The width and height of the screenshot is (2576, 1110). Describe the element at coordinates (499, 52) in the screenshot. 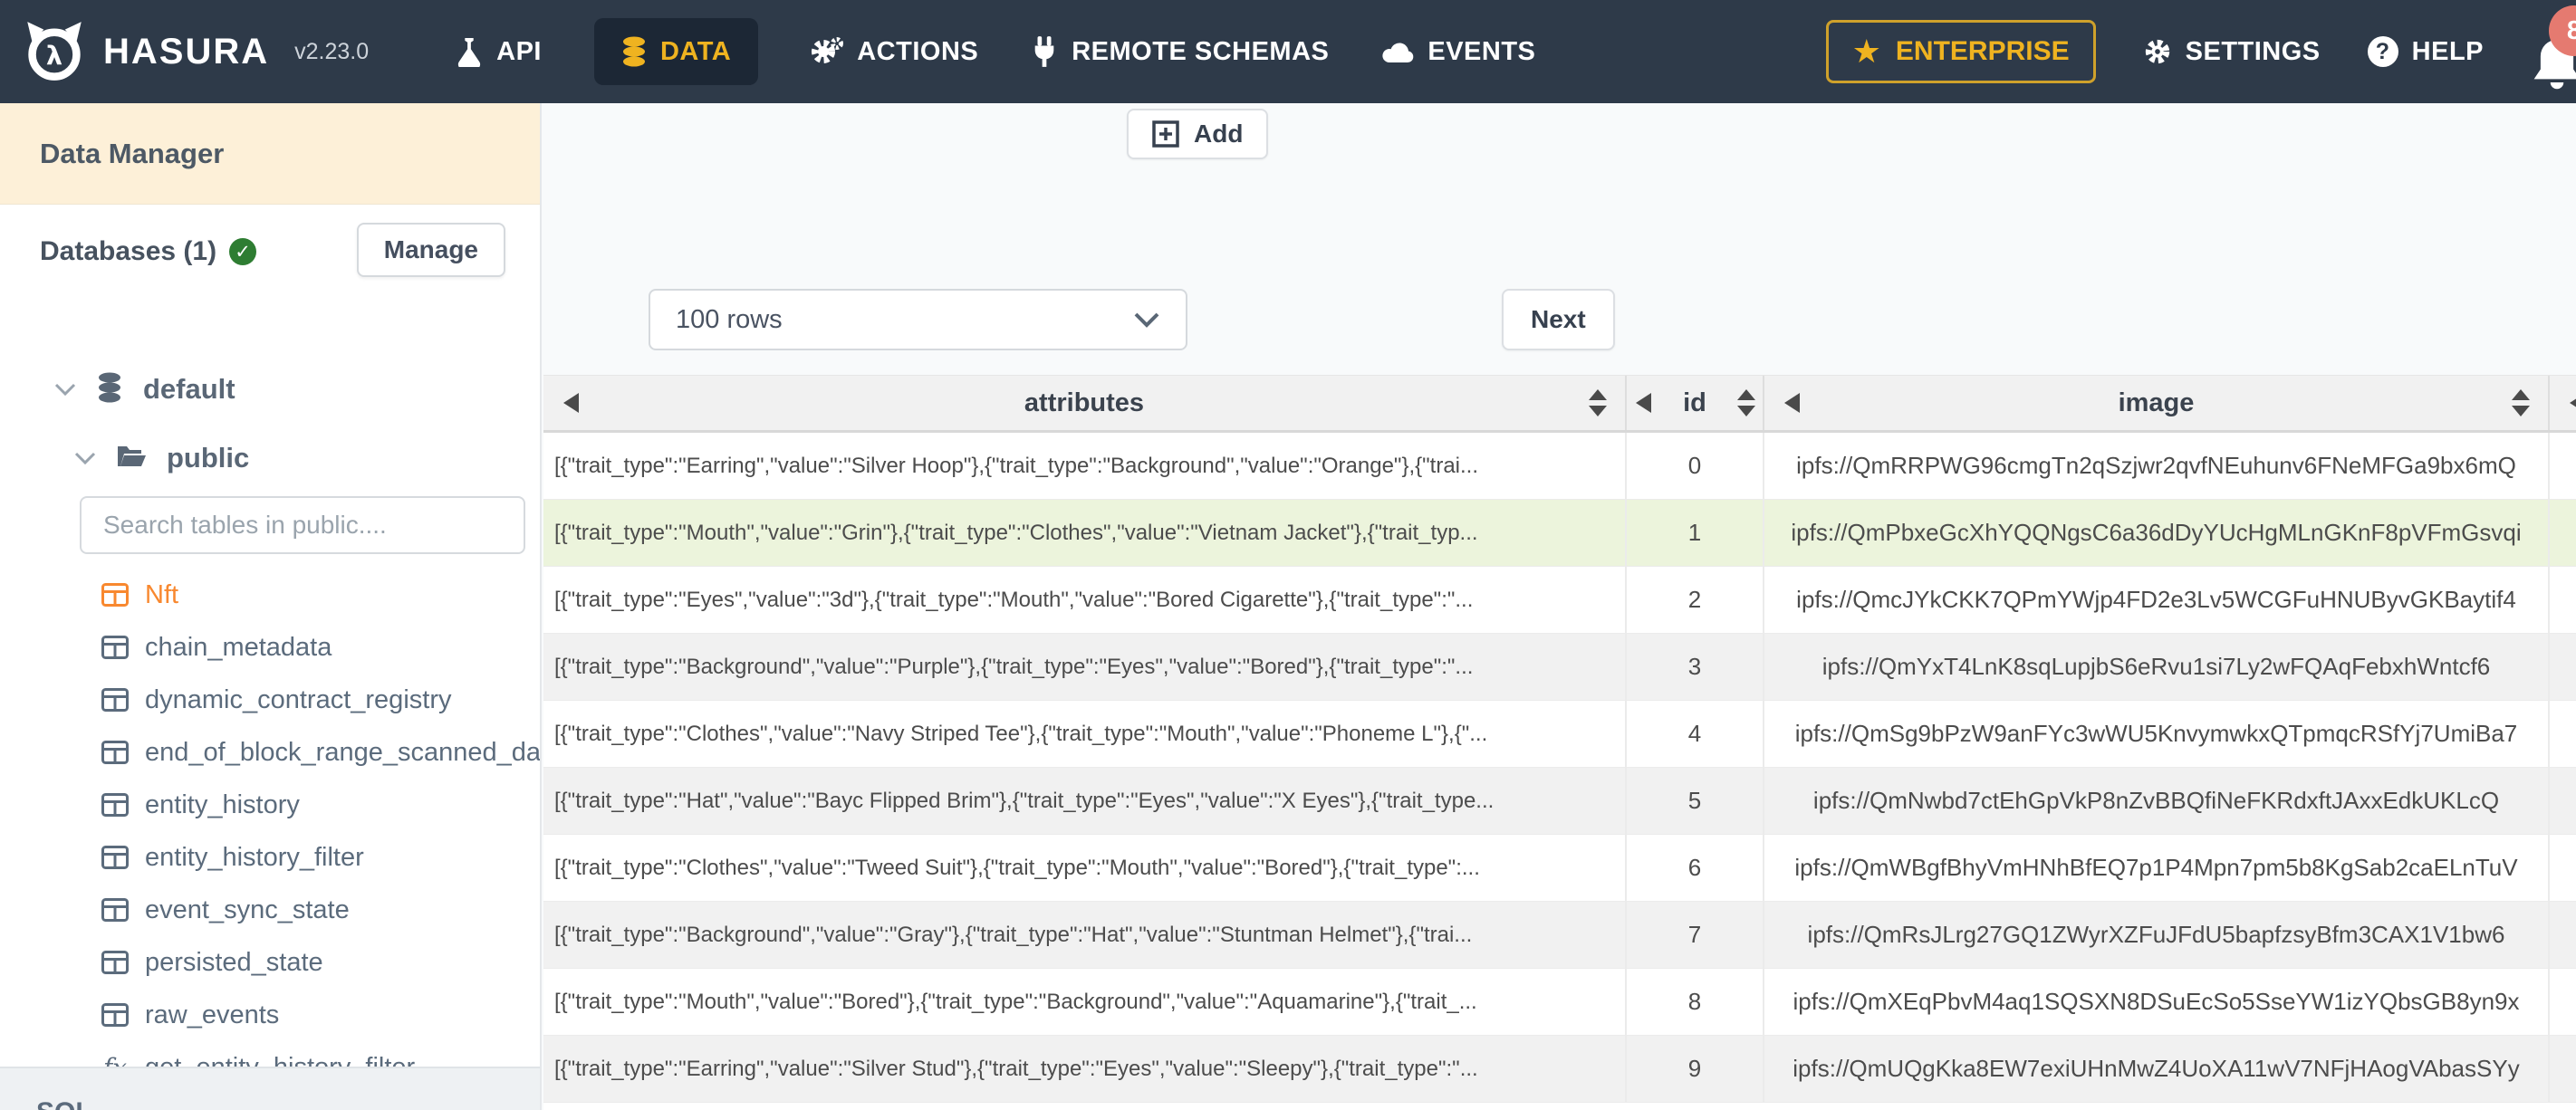

I see `nav-item-api: API` at that location.